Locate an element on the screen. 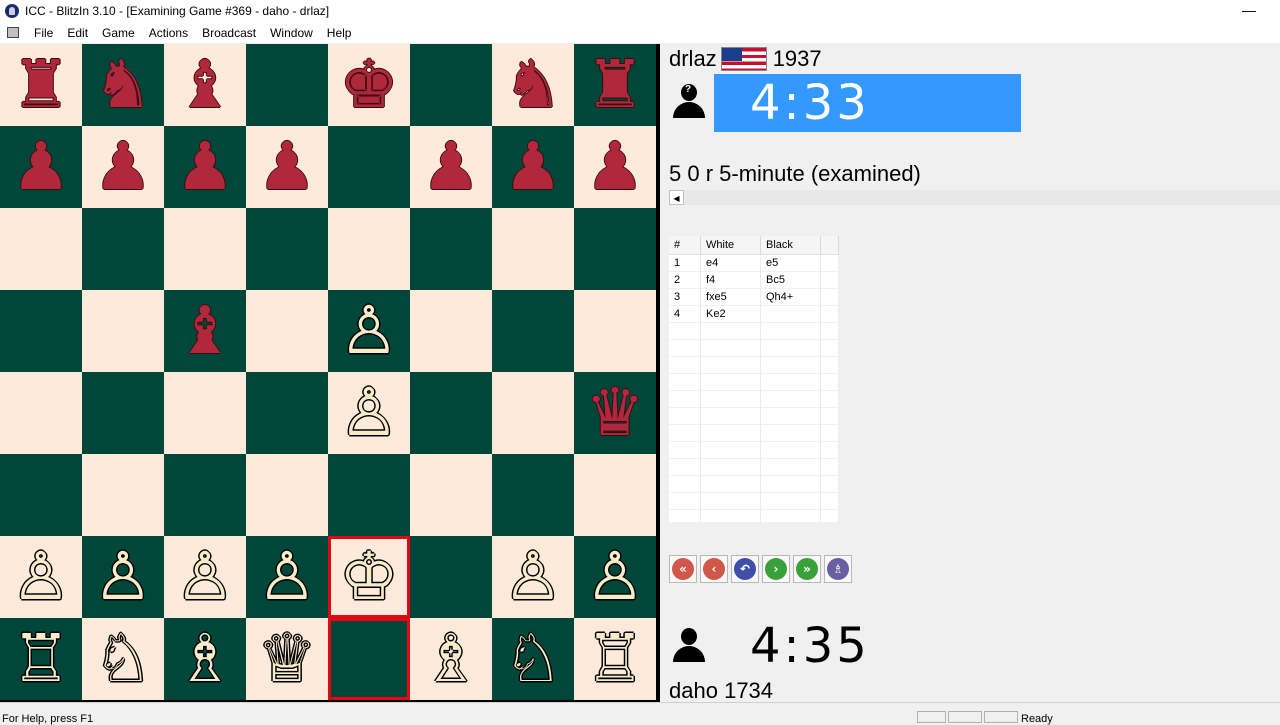 The width and height of the screenshot is (1280, 725). square-f5 is located at coordinates (451, 331).